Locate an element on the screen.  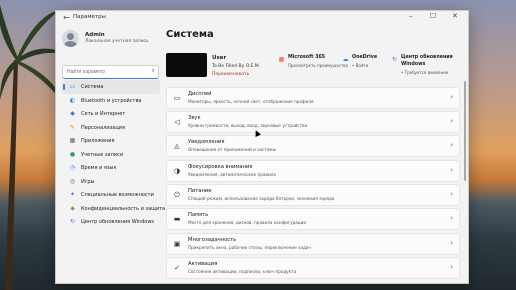
sidebar-item-bluetooth: ◐ Bluetooth и устройства is located at coordinates (111, 101).